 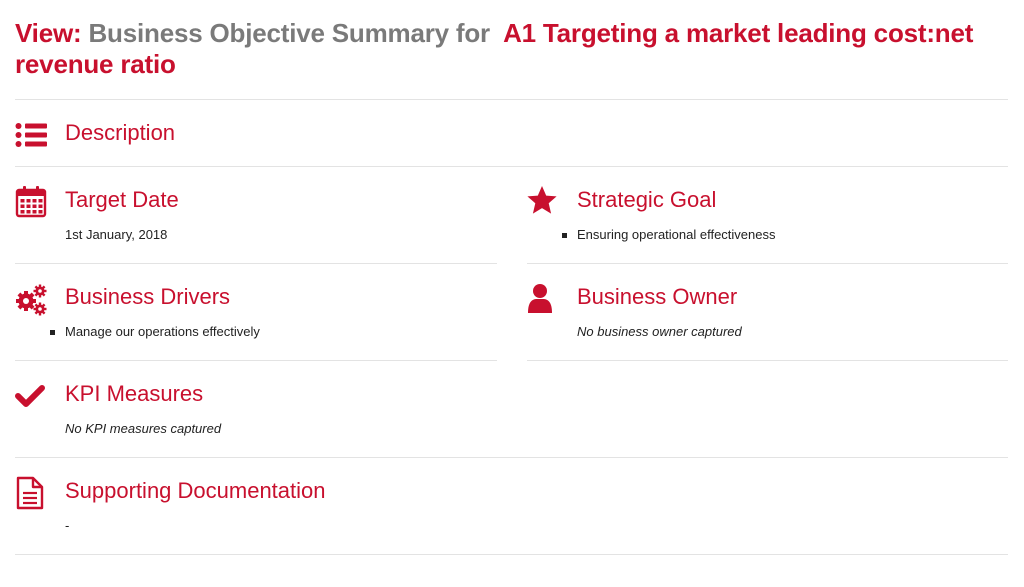 I want to click on calendar-icon, so click(x=31, y=202).